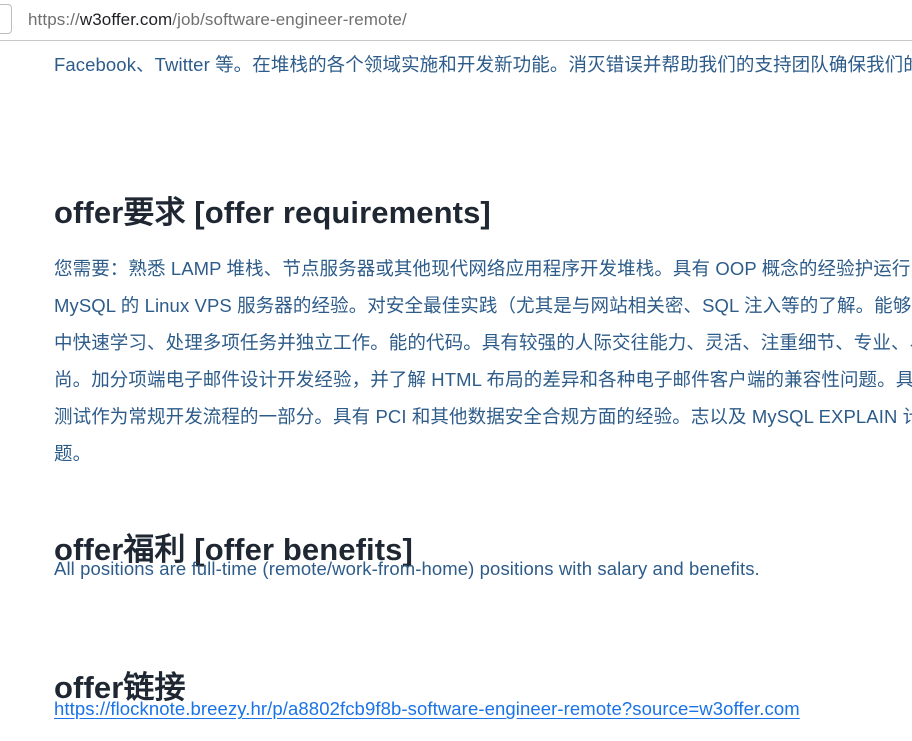  What do you see at coordinates (6, 19) in the screenshot?
I see `back-button-partial-icon` at bounding box center [6, 19].